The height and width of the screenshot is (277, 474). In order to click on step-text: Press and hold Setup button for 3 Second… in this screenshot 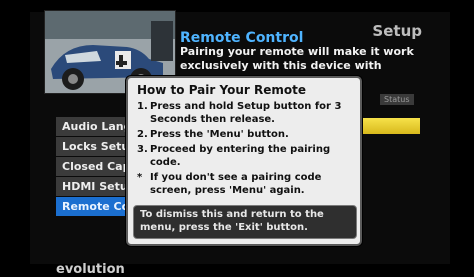, I will do `click(246, 113)`.